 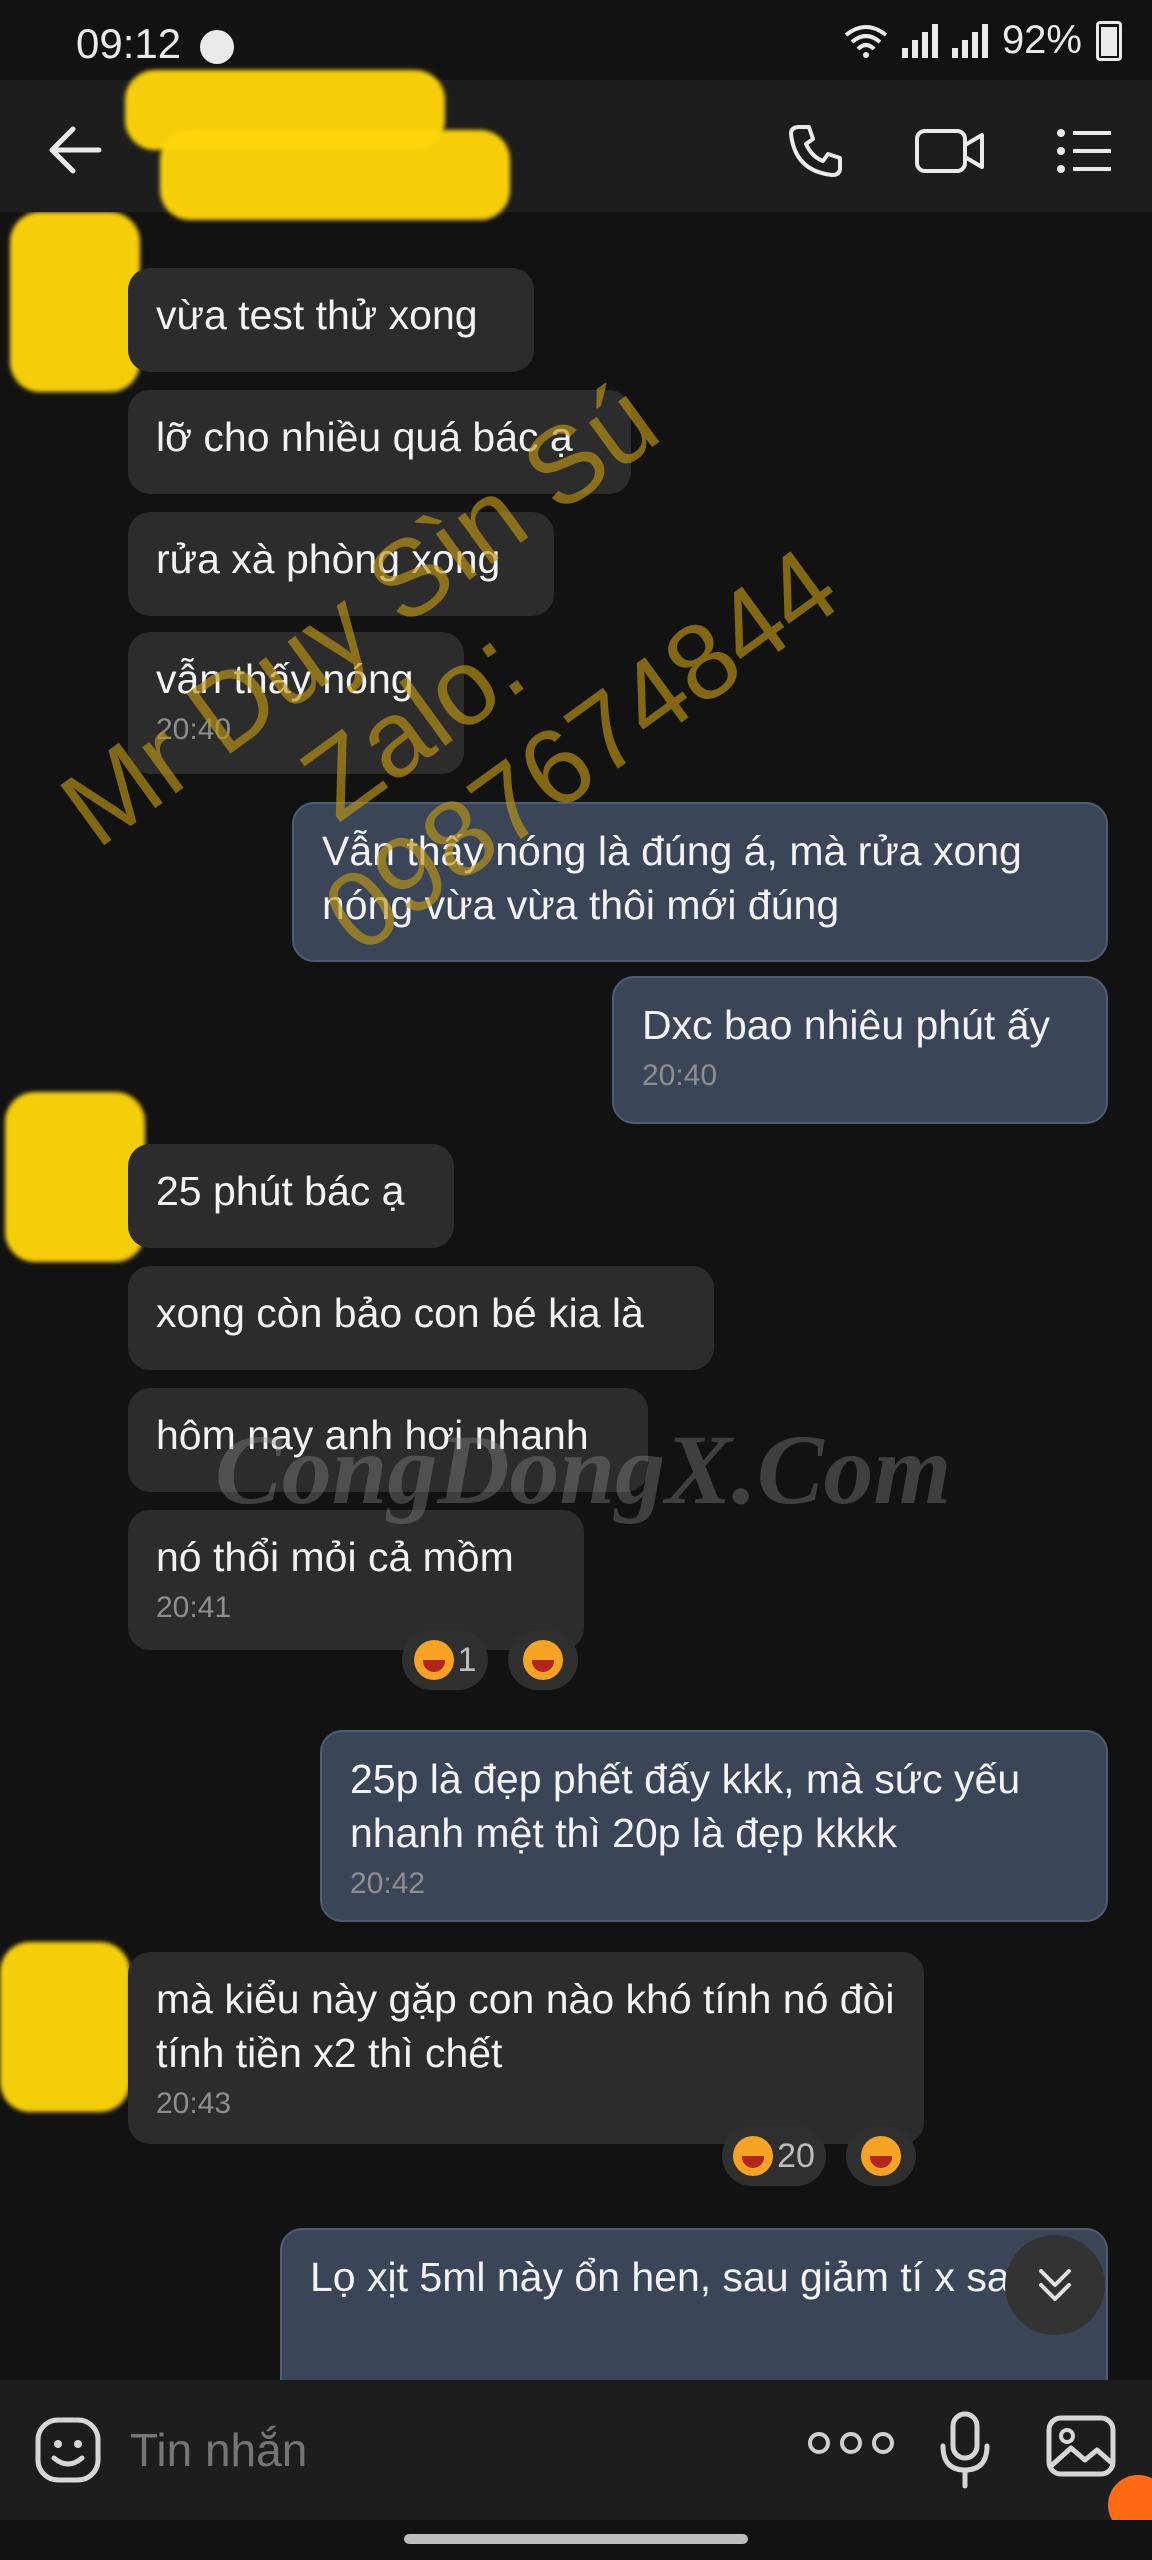 I want to click on call-button, so click(x=815, y=151).